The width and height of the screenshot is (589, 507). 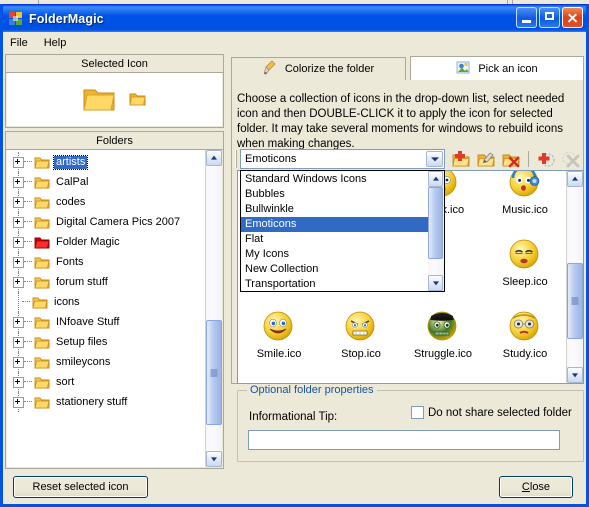 I want to click on tree-item-digital-camera-pics-2007: Digital Camera Pics 2007, so click(x=106, y=222).